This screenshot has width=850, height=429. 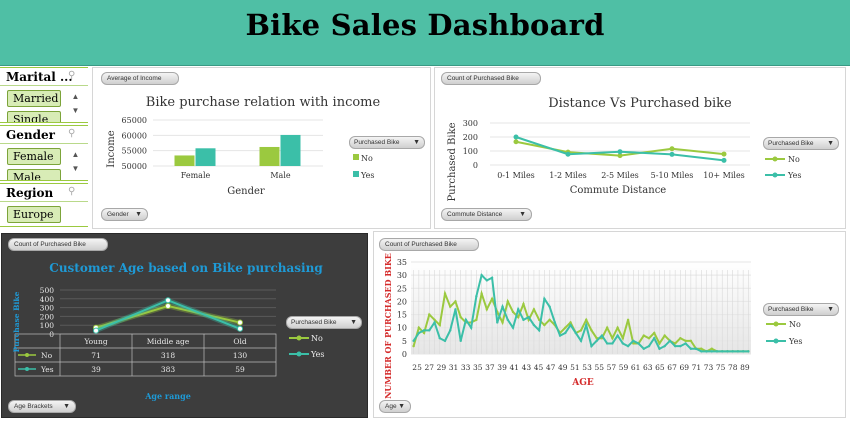 I want to click on slicer-item-single: Single, so click(x=34, y=116).